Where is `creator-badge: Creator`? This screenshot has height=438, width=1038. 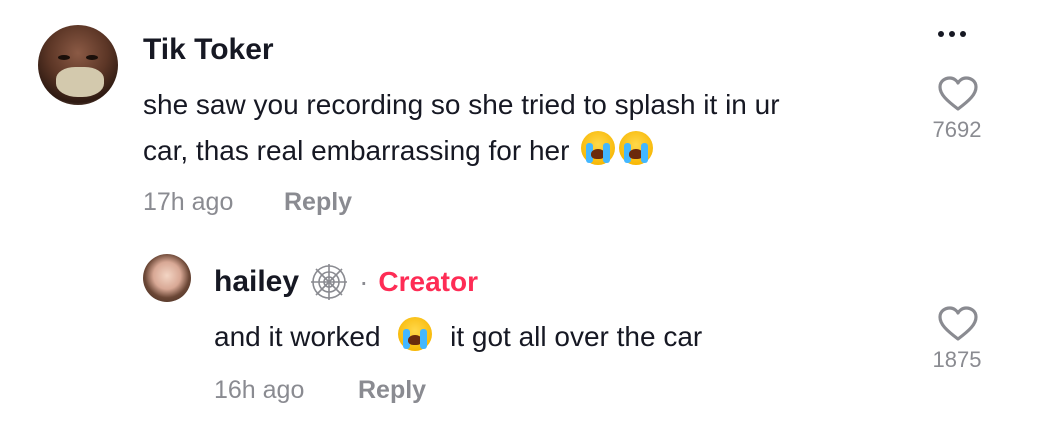
creator-badge: Creator is located at coordinates (428, 281).